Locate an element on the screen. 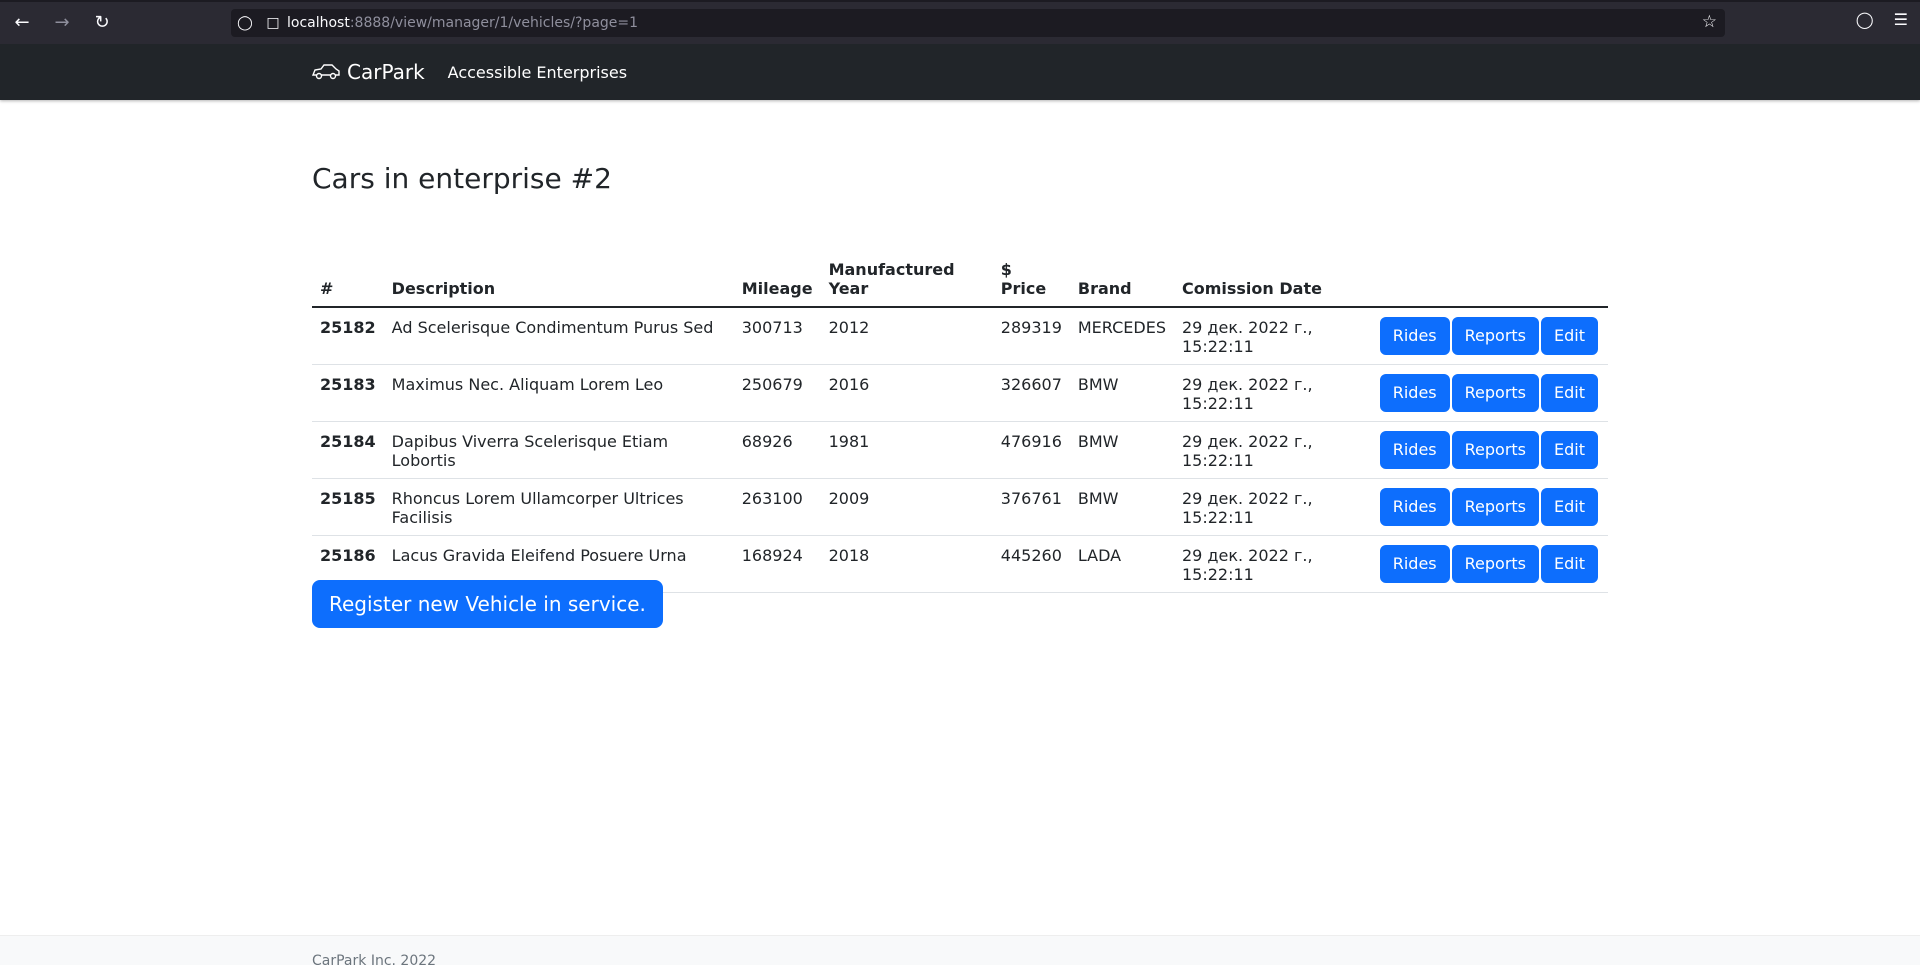  cell-brand: LADA is located at coordinates (1121, 564).